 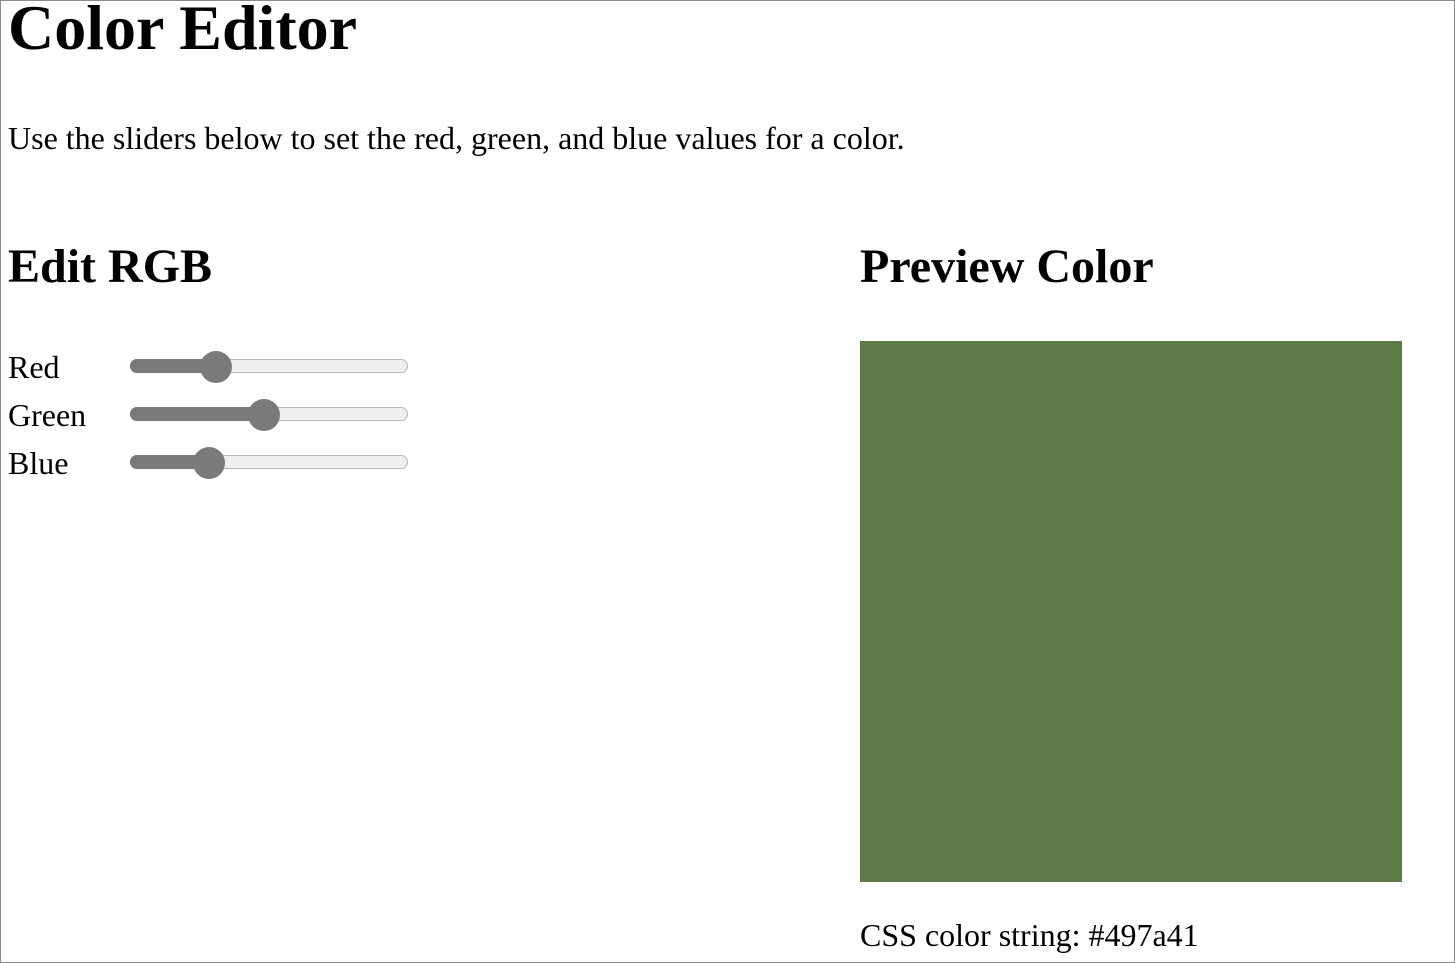 What do you see at coordinates (34, 367) in the screenshot?
I see `red-label: Red` at bounding box center [34, 367].